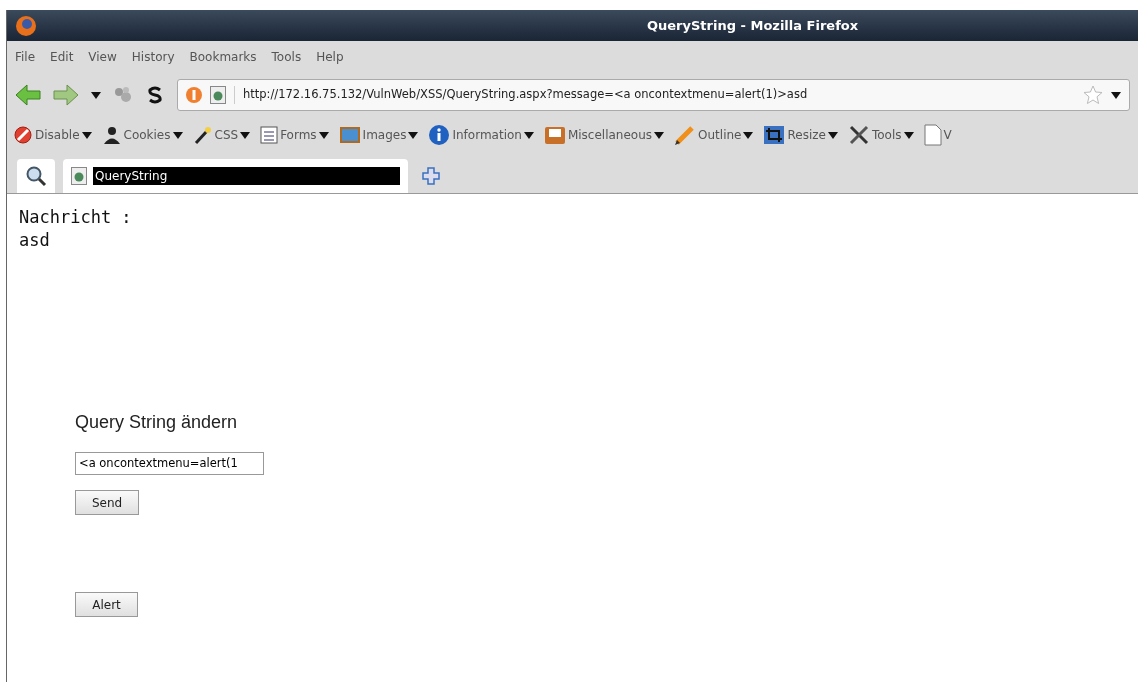 The height and width of the screenshot is (682, 1138). What do you see at coordinates (107, 502) in the screenshot?
I see `send-button: Send` at bounding box center [107, 502].